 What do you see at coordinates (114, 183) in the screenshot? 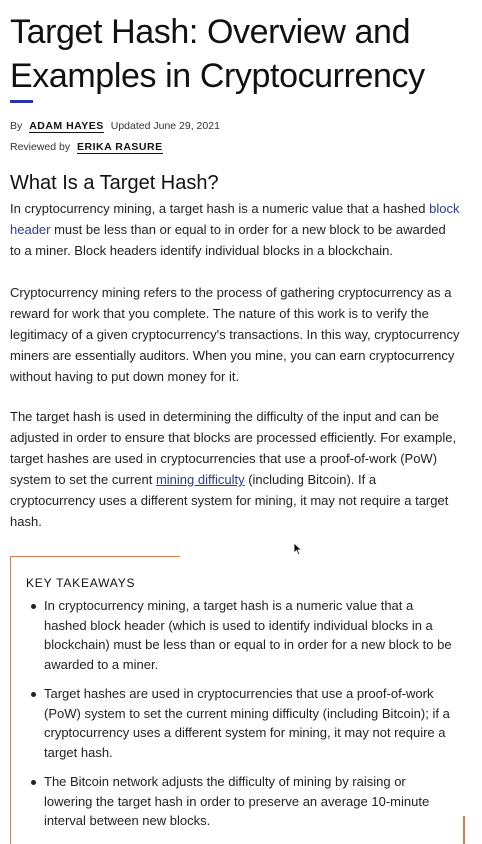
I see `section-heading: What Is a Target Hash?` at bounding box center [114, 183].